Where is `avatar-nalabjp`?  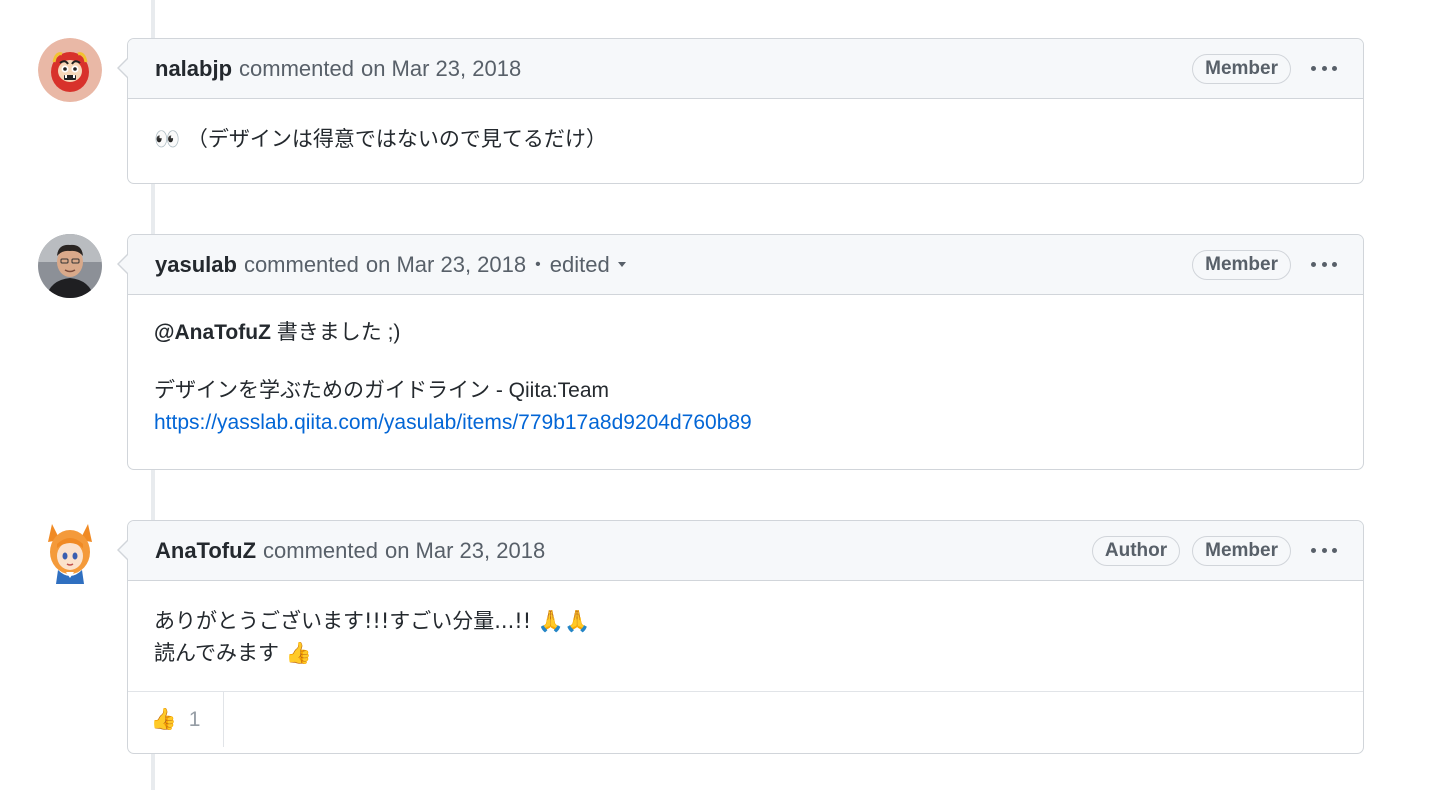
avatar-nalabjp is located at coordinates (70, 70).